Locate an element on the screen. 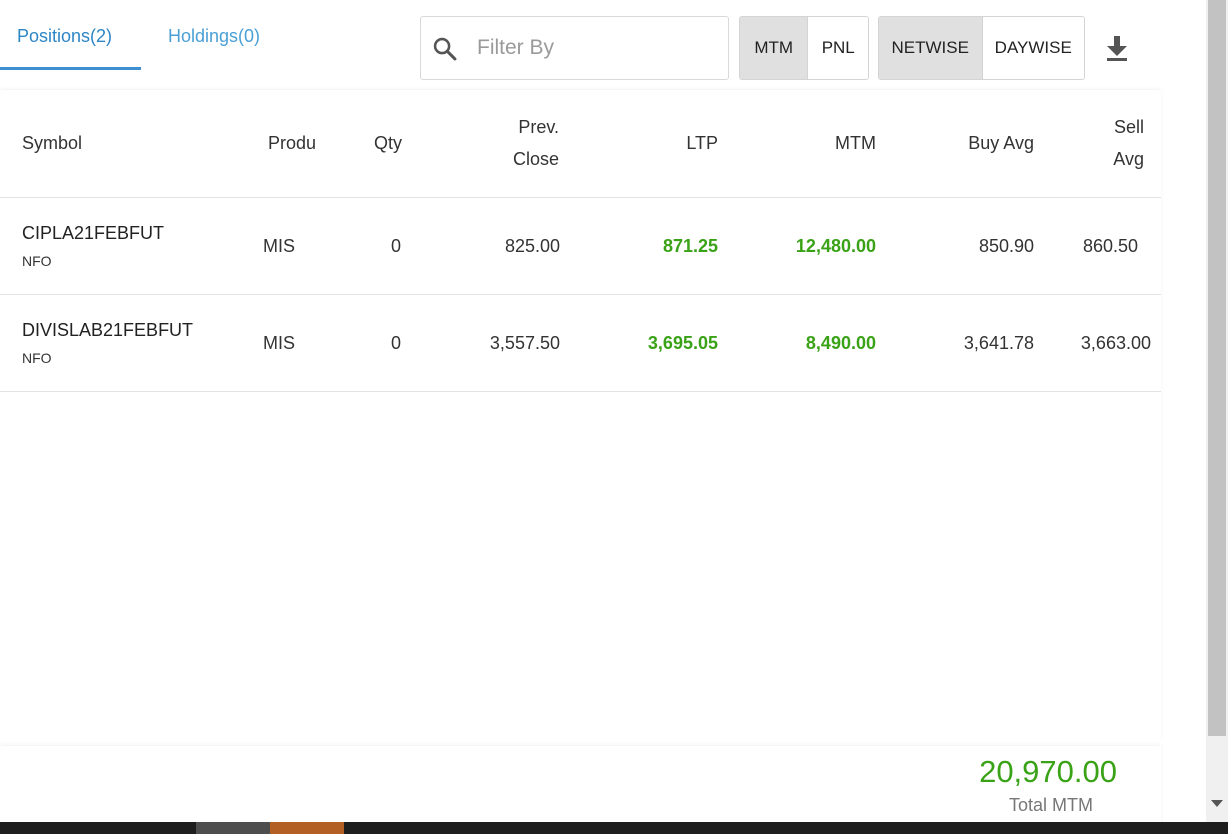 The image size is (1228, 834). symbol-name: DIVISLAB21FEBFUT is located at coordinates (108, 330).